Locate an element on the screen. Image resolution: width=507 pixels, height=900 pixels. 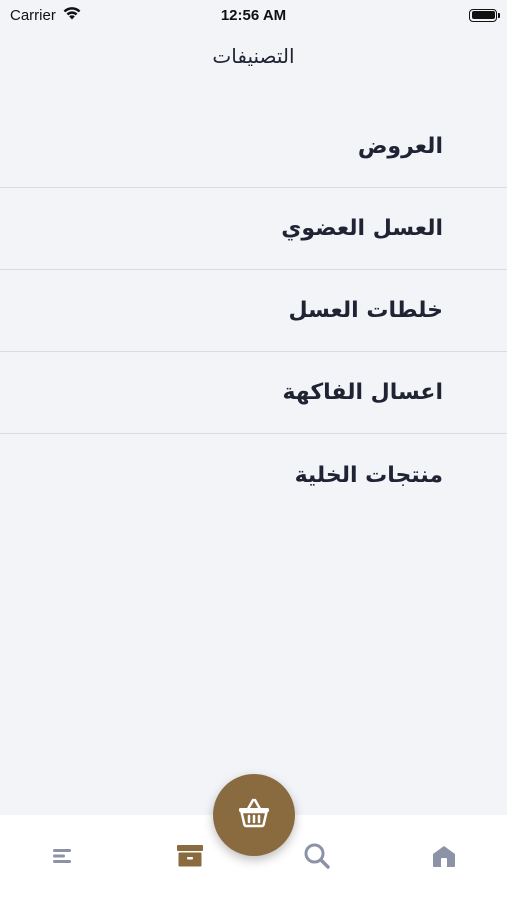
status-left: Carrier is located at coordinates (46, 15).